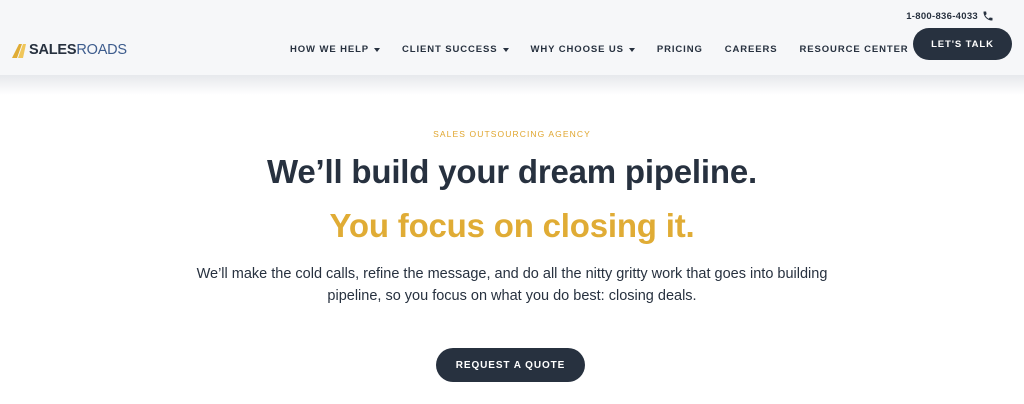 The image size is (1024, 404). Describe the element at coordinates (854, 49) in the screenshot. I see `nav-item-label: RESOURCE CENTER` at that location.